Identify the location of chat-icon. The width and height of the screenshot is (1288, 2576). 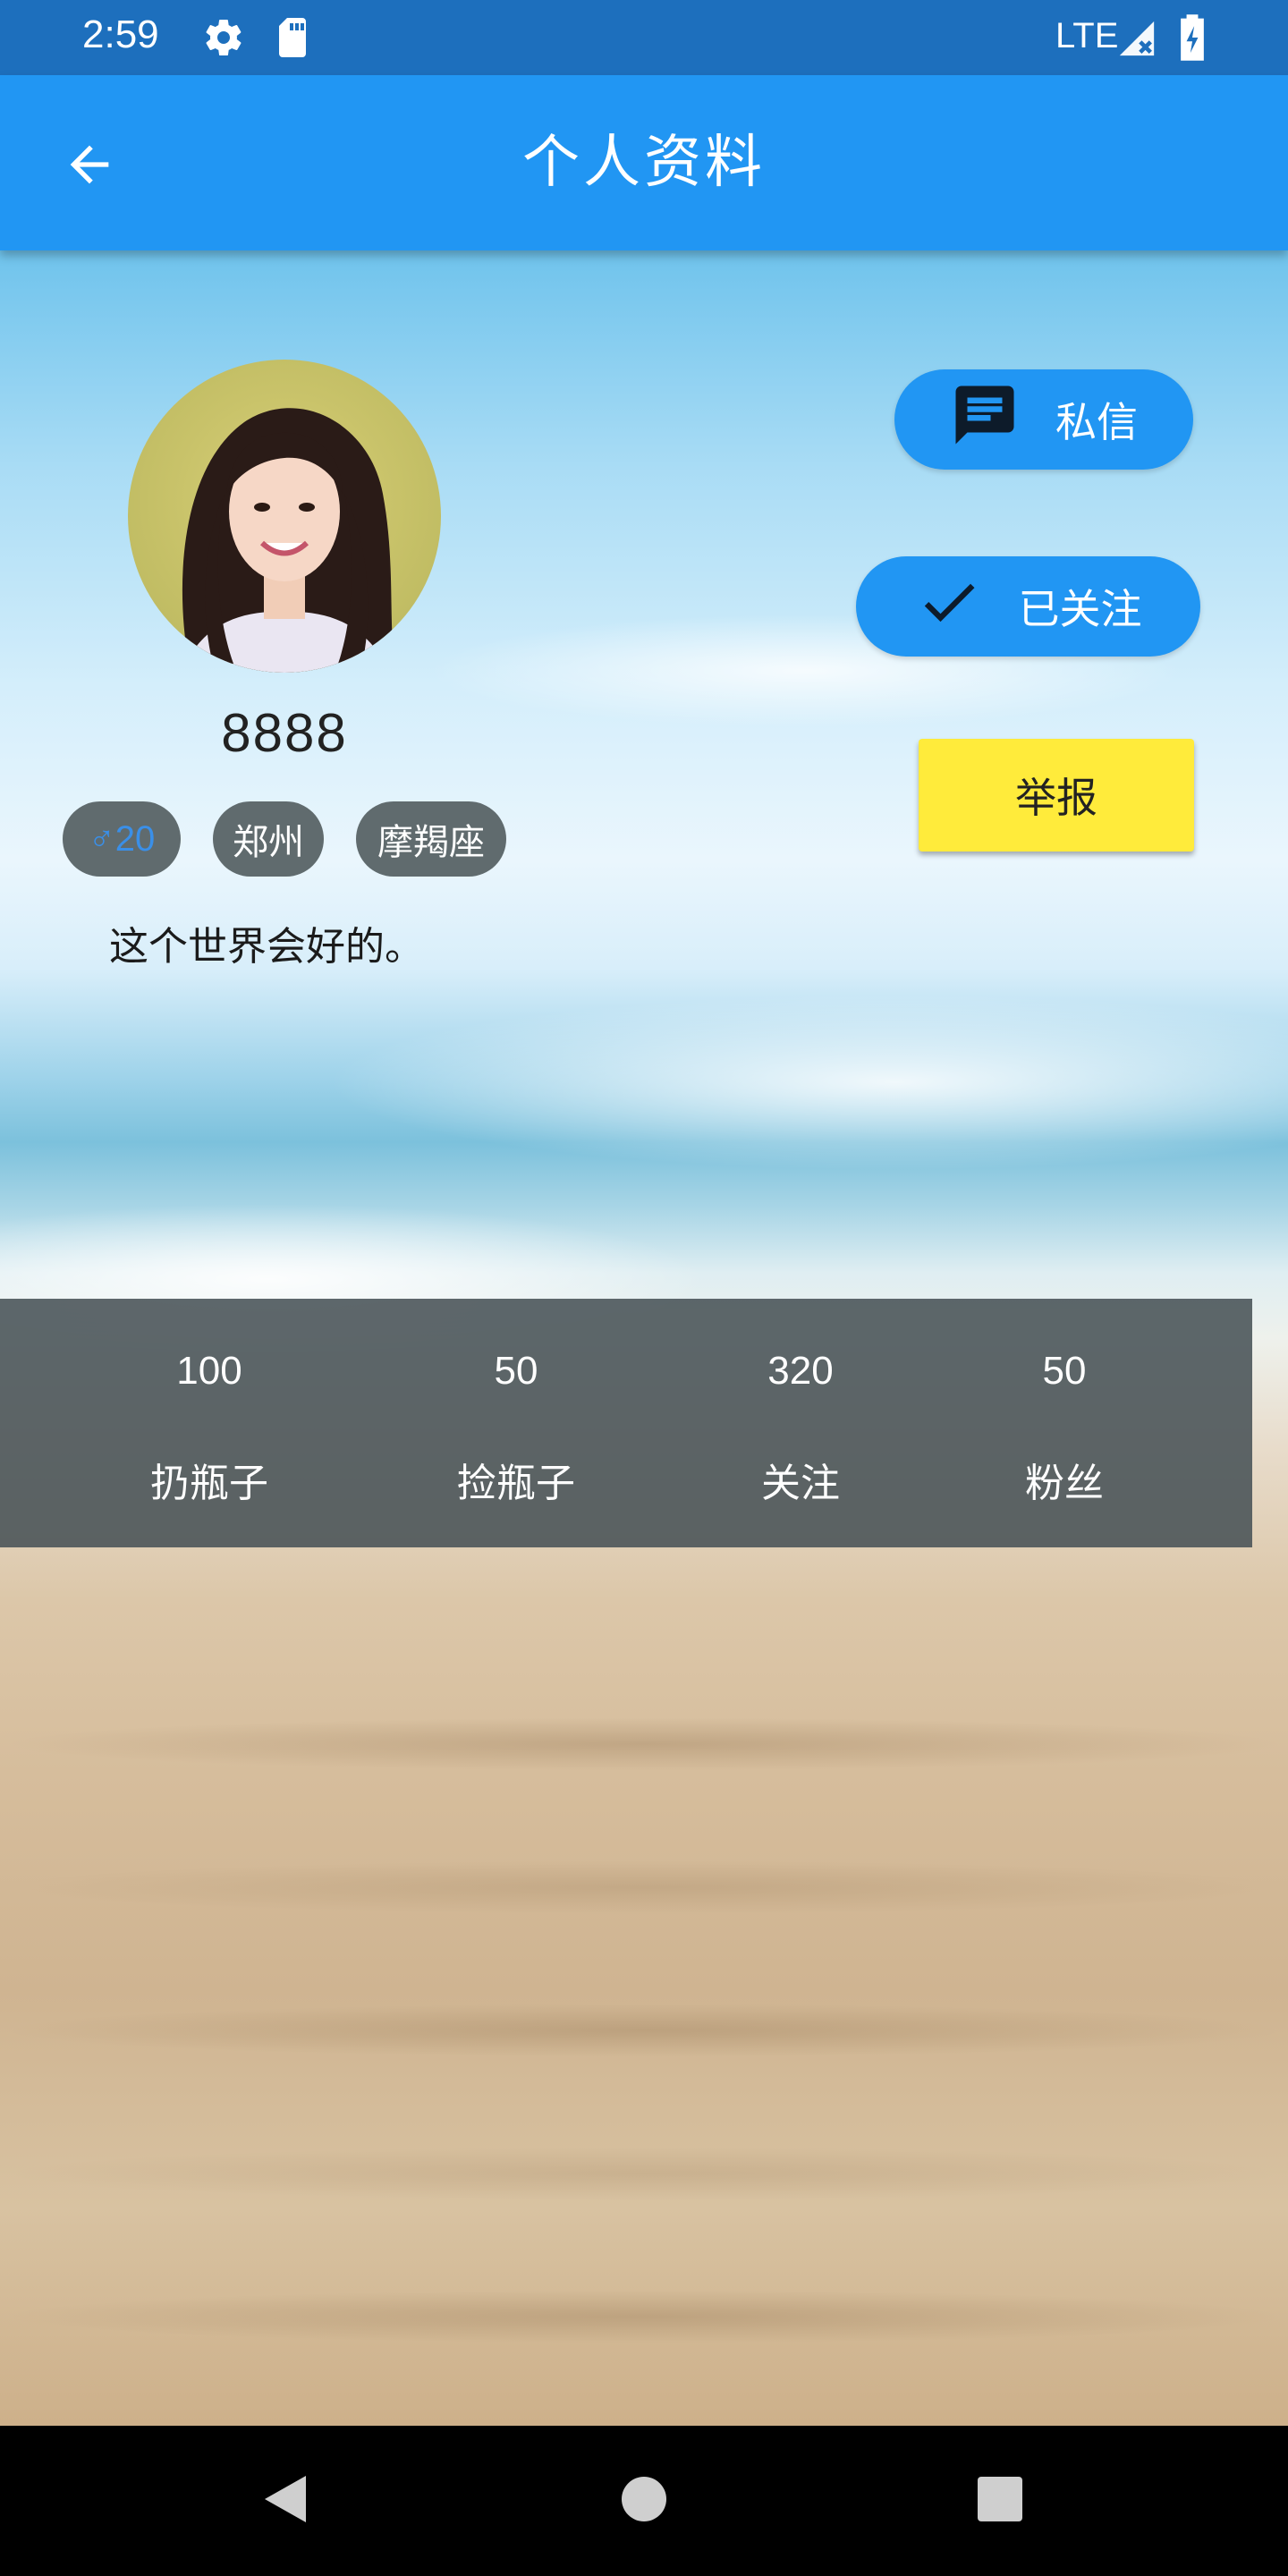
(985, 420).